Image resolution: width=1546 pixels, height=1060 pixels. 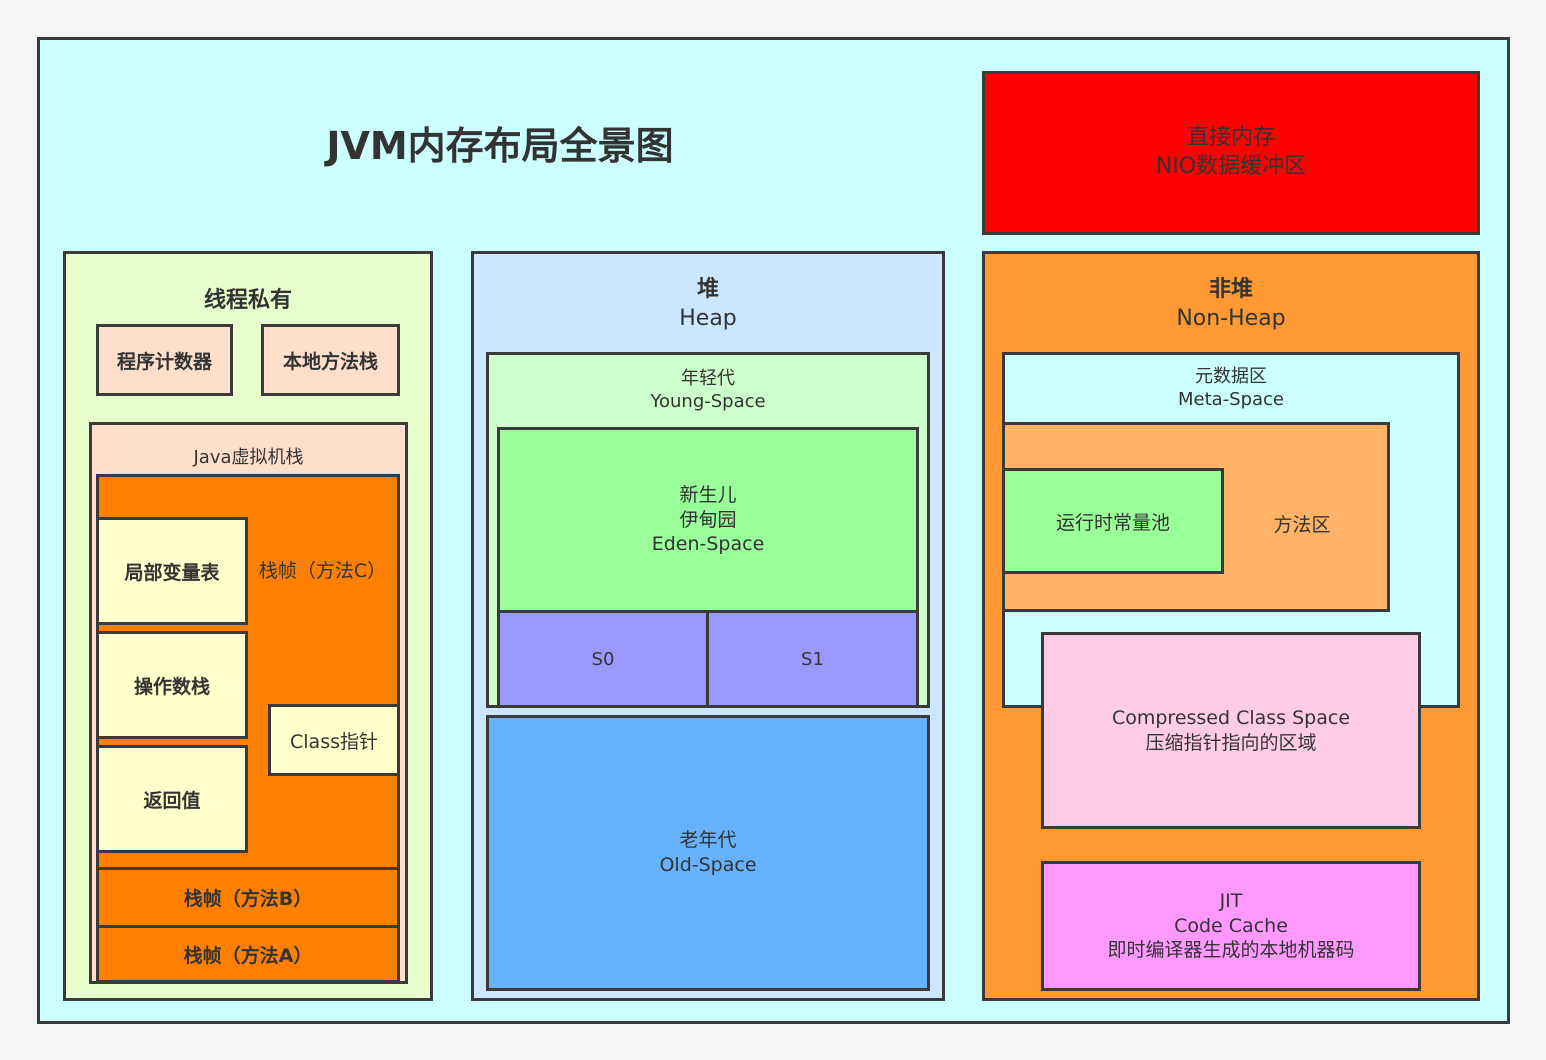 I want to click on young-generation-title: 年轻代 Young-Space, so click(x=708, y=390).